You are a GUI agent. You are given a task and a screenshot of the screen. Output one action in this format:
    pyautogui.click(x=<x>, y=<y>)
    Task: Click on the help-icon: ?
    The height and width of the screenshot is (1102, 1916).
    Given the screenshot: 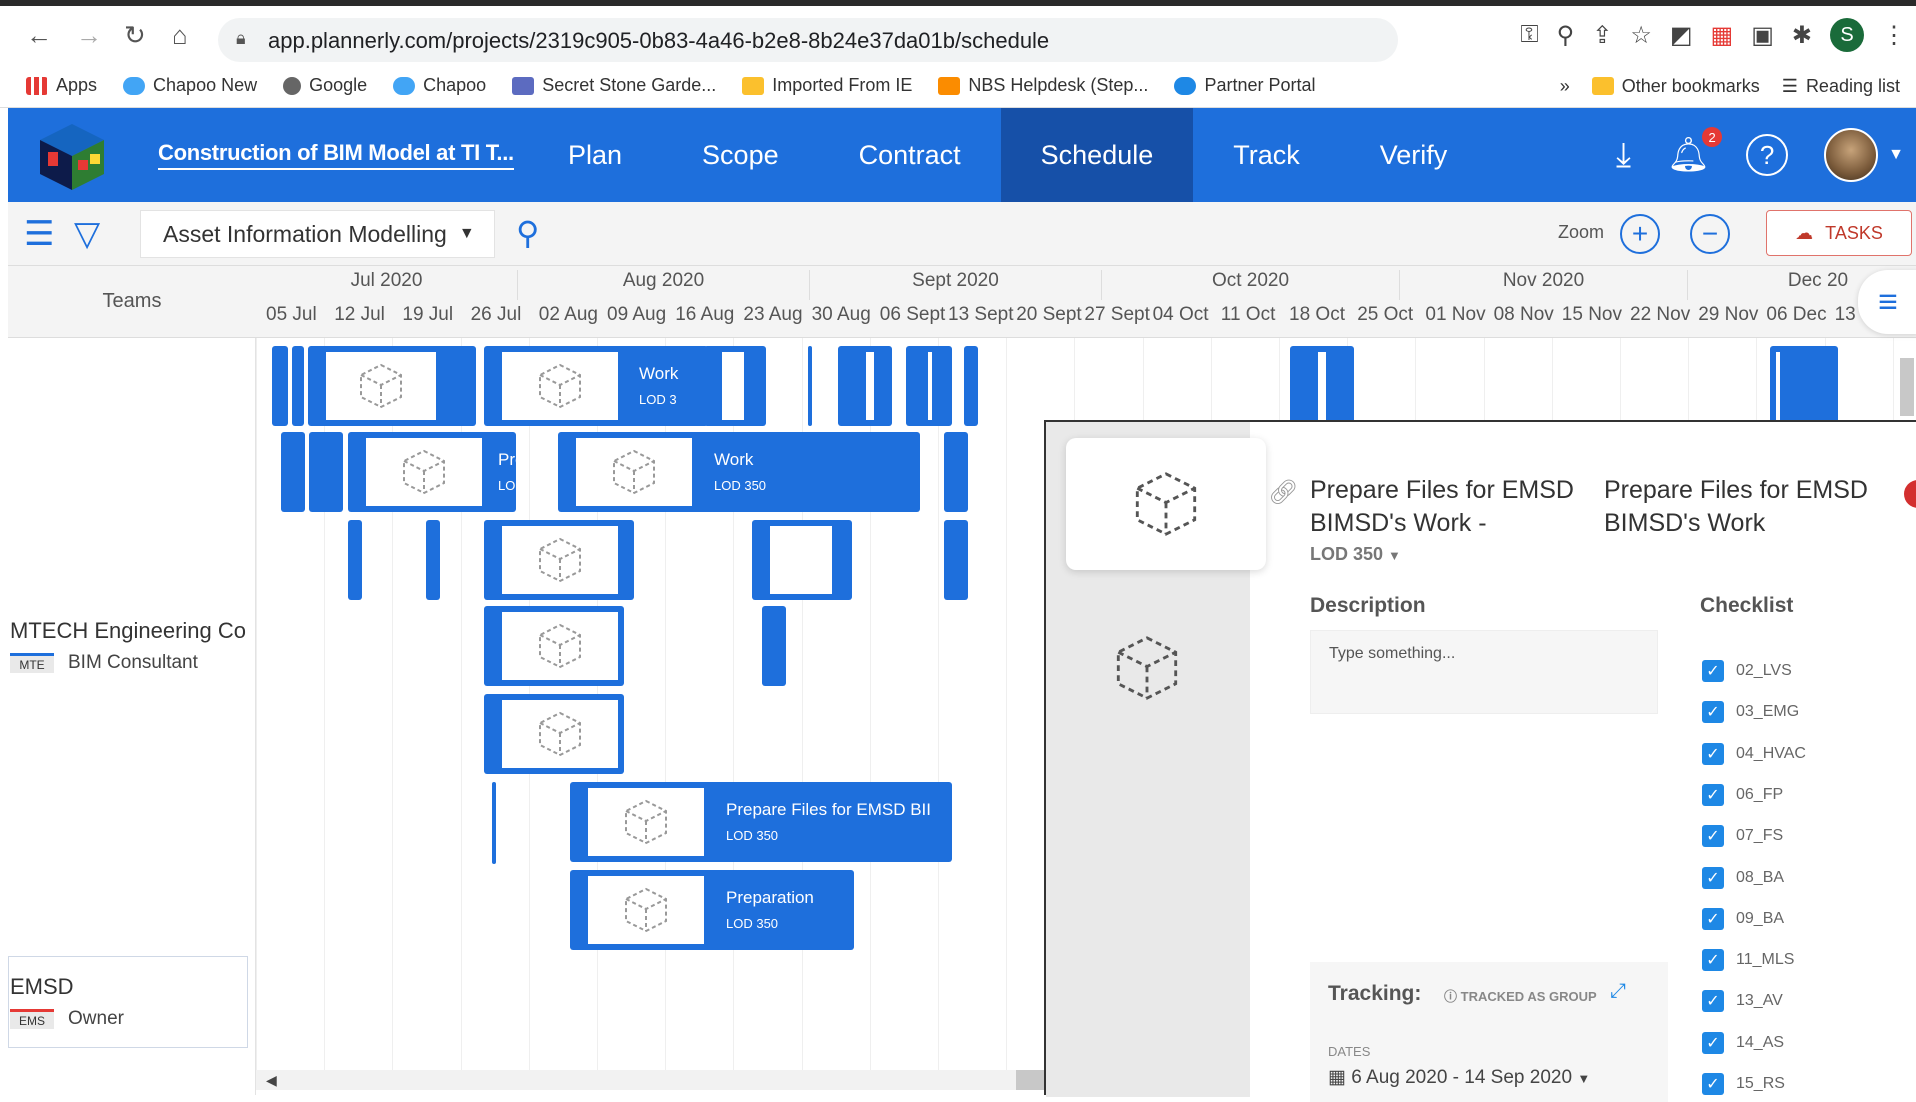 What is the action you would take?
    pyautogui.click(x=1767, y=155)
    